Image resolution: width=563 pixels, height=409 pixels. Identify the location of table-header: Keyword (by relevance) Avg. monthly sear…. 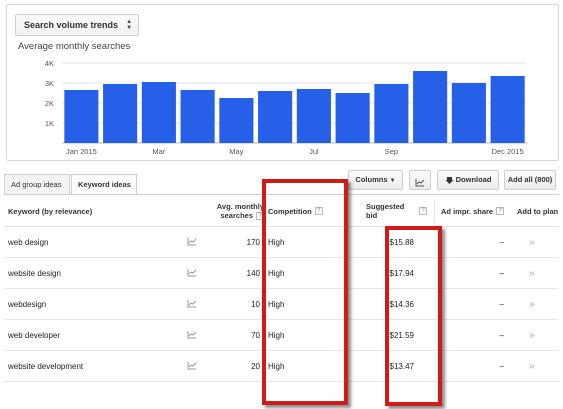
(281, 211).